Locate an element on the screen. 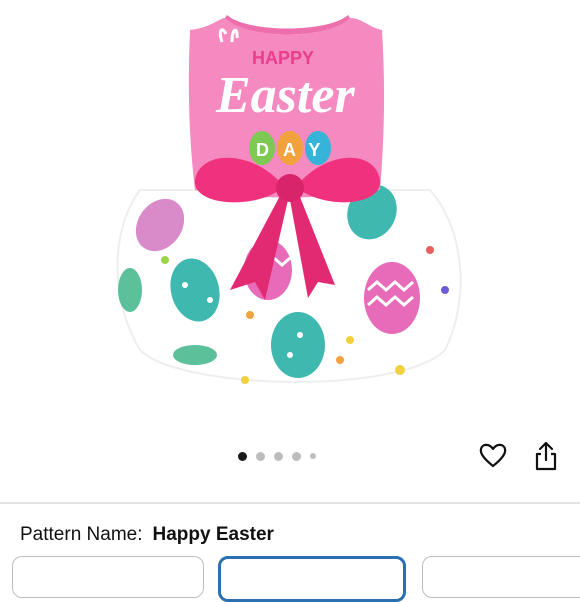 The image size is (580, 602). pattern-name-label: Pattern Name: is located at coordinates (81, 534).